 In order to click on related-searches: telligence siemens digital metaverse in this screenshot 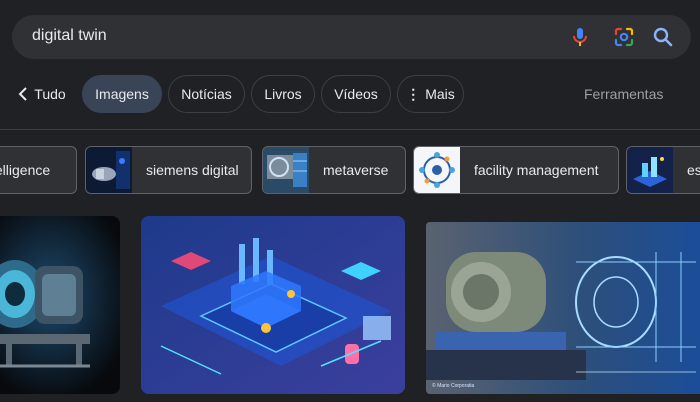, I will do `click(350, 170)`.